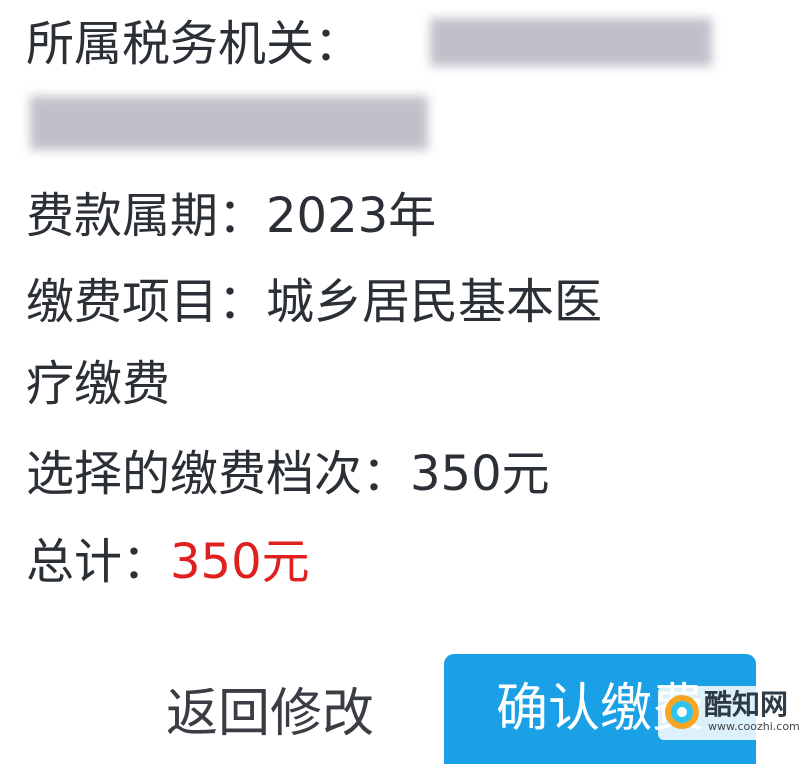 This screenshot has width=802, height=764. I want to click on tax-office-label: 所属税务机关：, so click(194, 44).